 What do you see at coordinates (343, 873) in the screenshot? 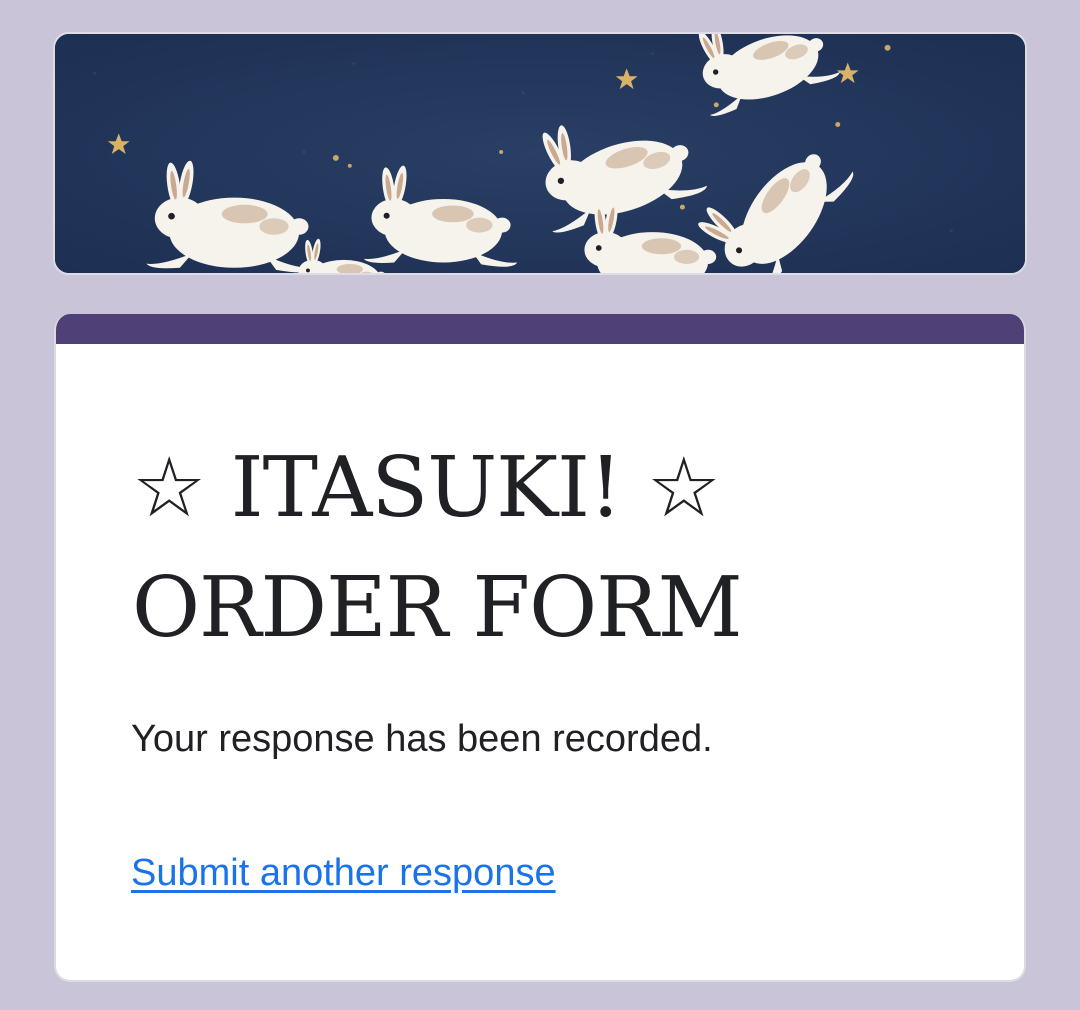
I see `submit-another-response-link: Submit another response` at bounding box center [343, 873].